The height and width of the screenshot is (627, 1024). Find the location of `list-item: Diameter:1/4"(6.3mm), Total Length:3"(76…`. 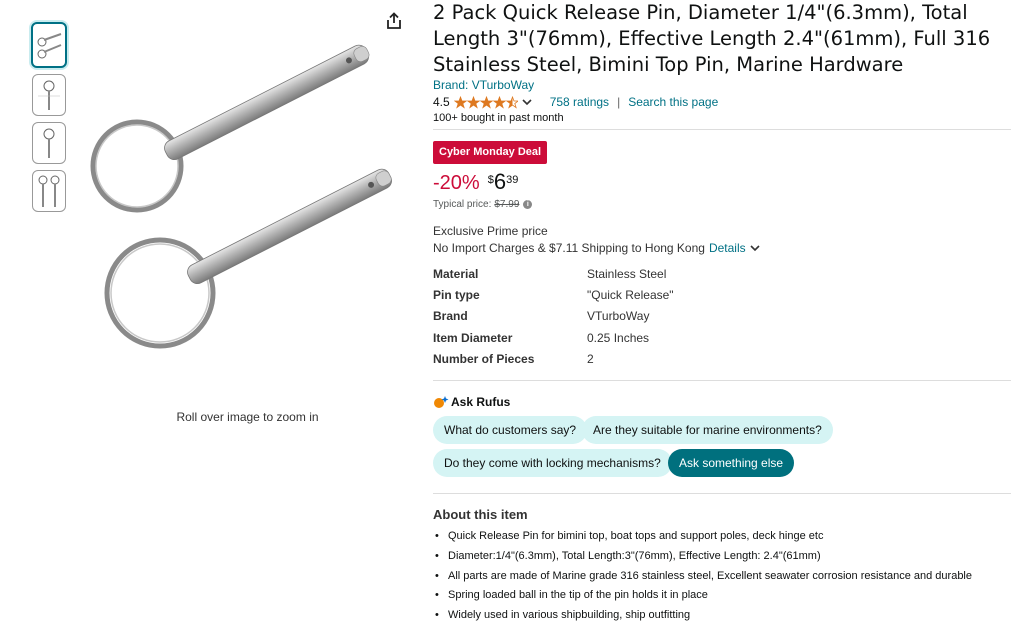

list-item: Diameter:1/4"(6.3mm), Total Length:3"(76… is located at coordinates (722, 558).